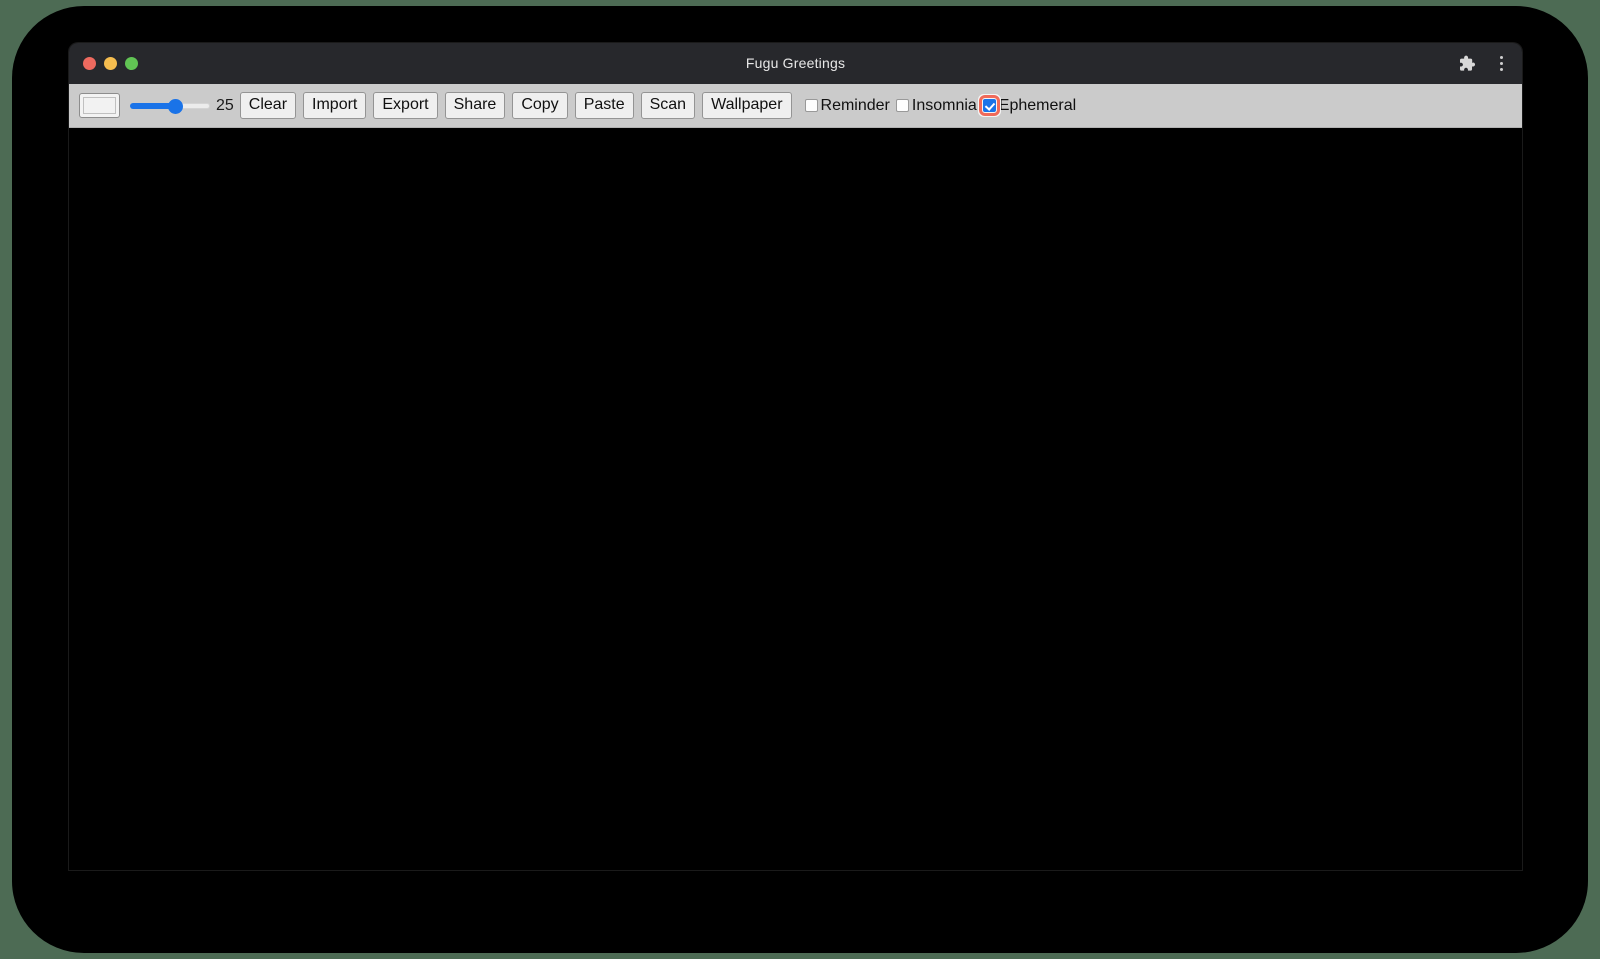 The image size is (1600, 959). I want to click on three-dot-menu-icon, so click(1501, 64).